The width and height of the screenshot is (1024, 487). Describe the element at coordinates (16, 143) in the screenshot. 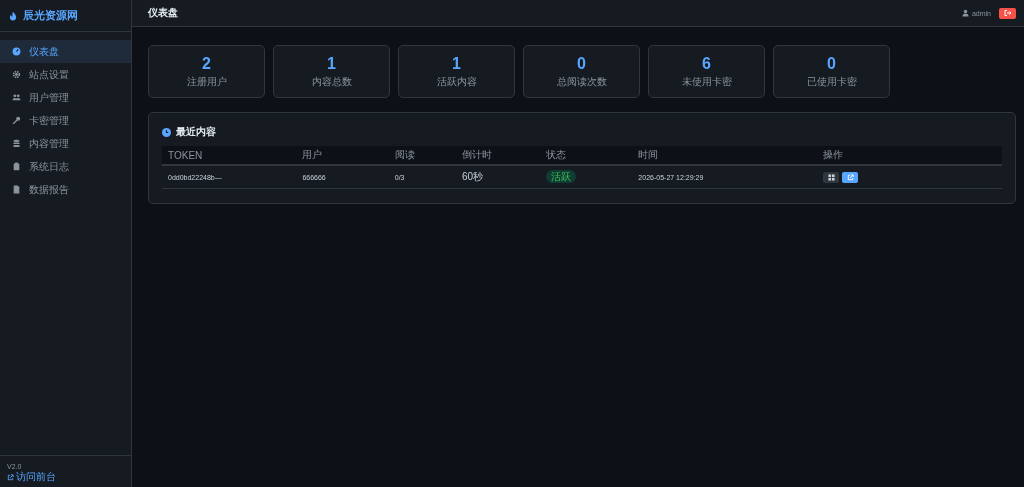

I see `database-icon` at that location.